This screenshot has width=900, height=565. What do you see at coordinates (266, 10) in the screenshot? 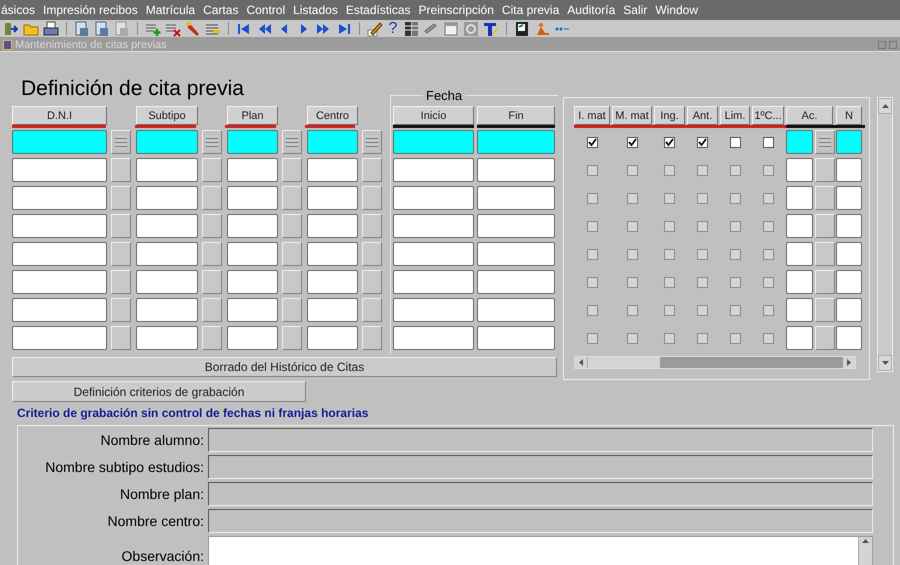
I see `menu-item: Control` at bounding box center [266, 10].